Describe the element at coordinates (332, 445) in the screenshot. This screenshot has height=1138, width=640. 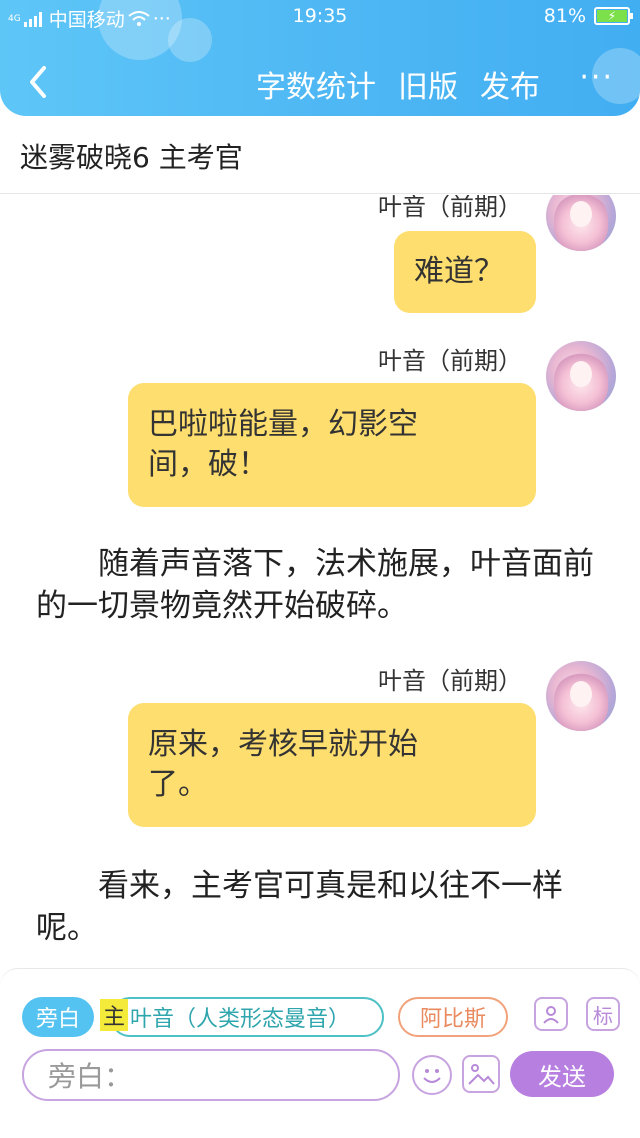
I see `speech-bubble: 巴啦啦能量，幻影空 间，破！` at that location.